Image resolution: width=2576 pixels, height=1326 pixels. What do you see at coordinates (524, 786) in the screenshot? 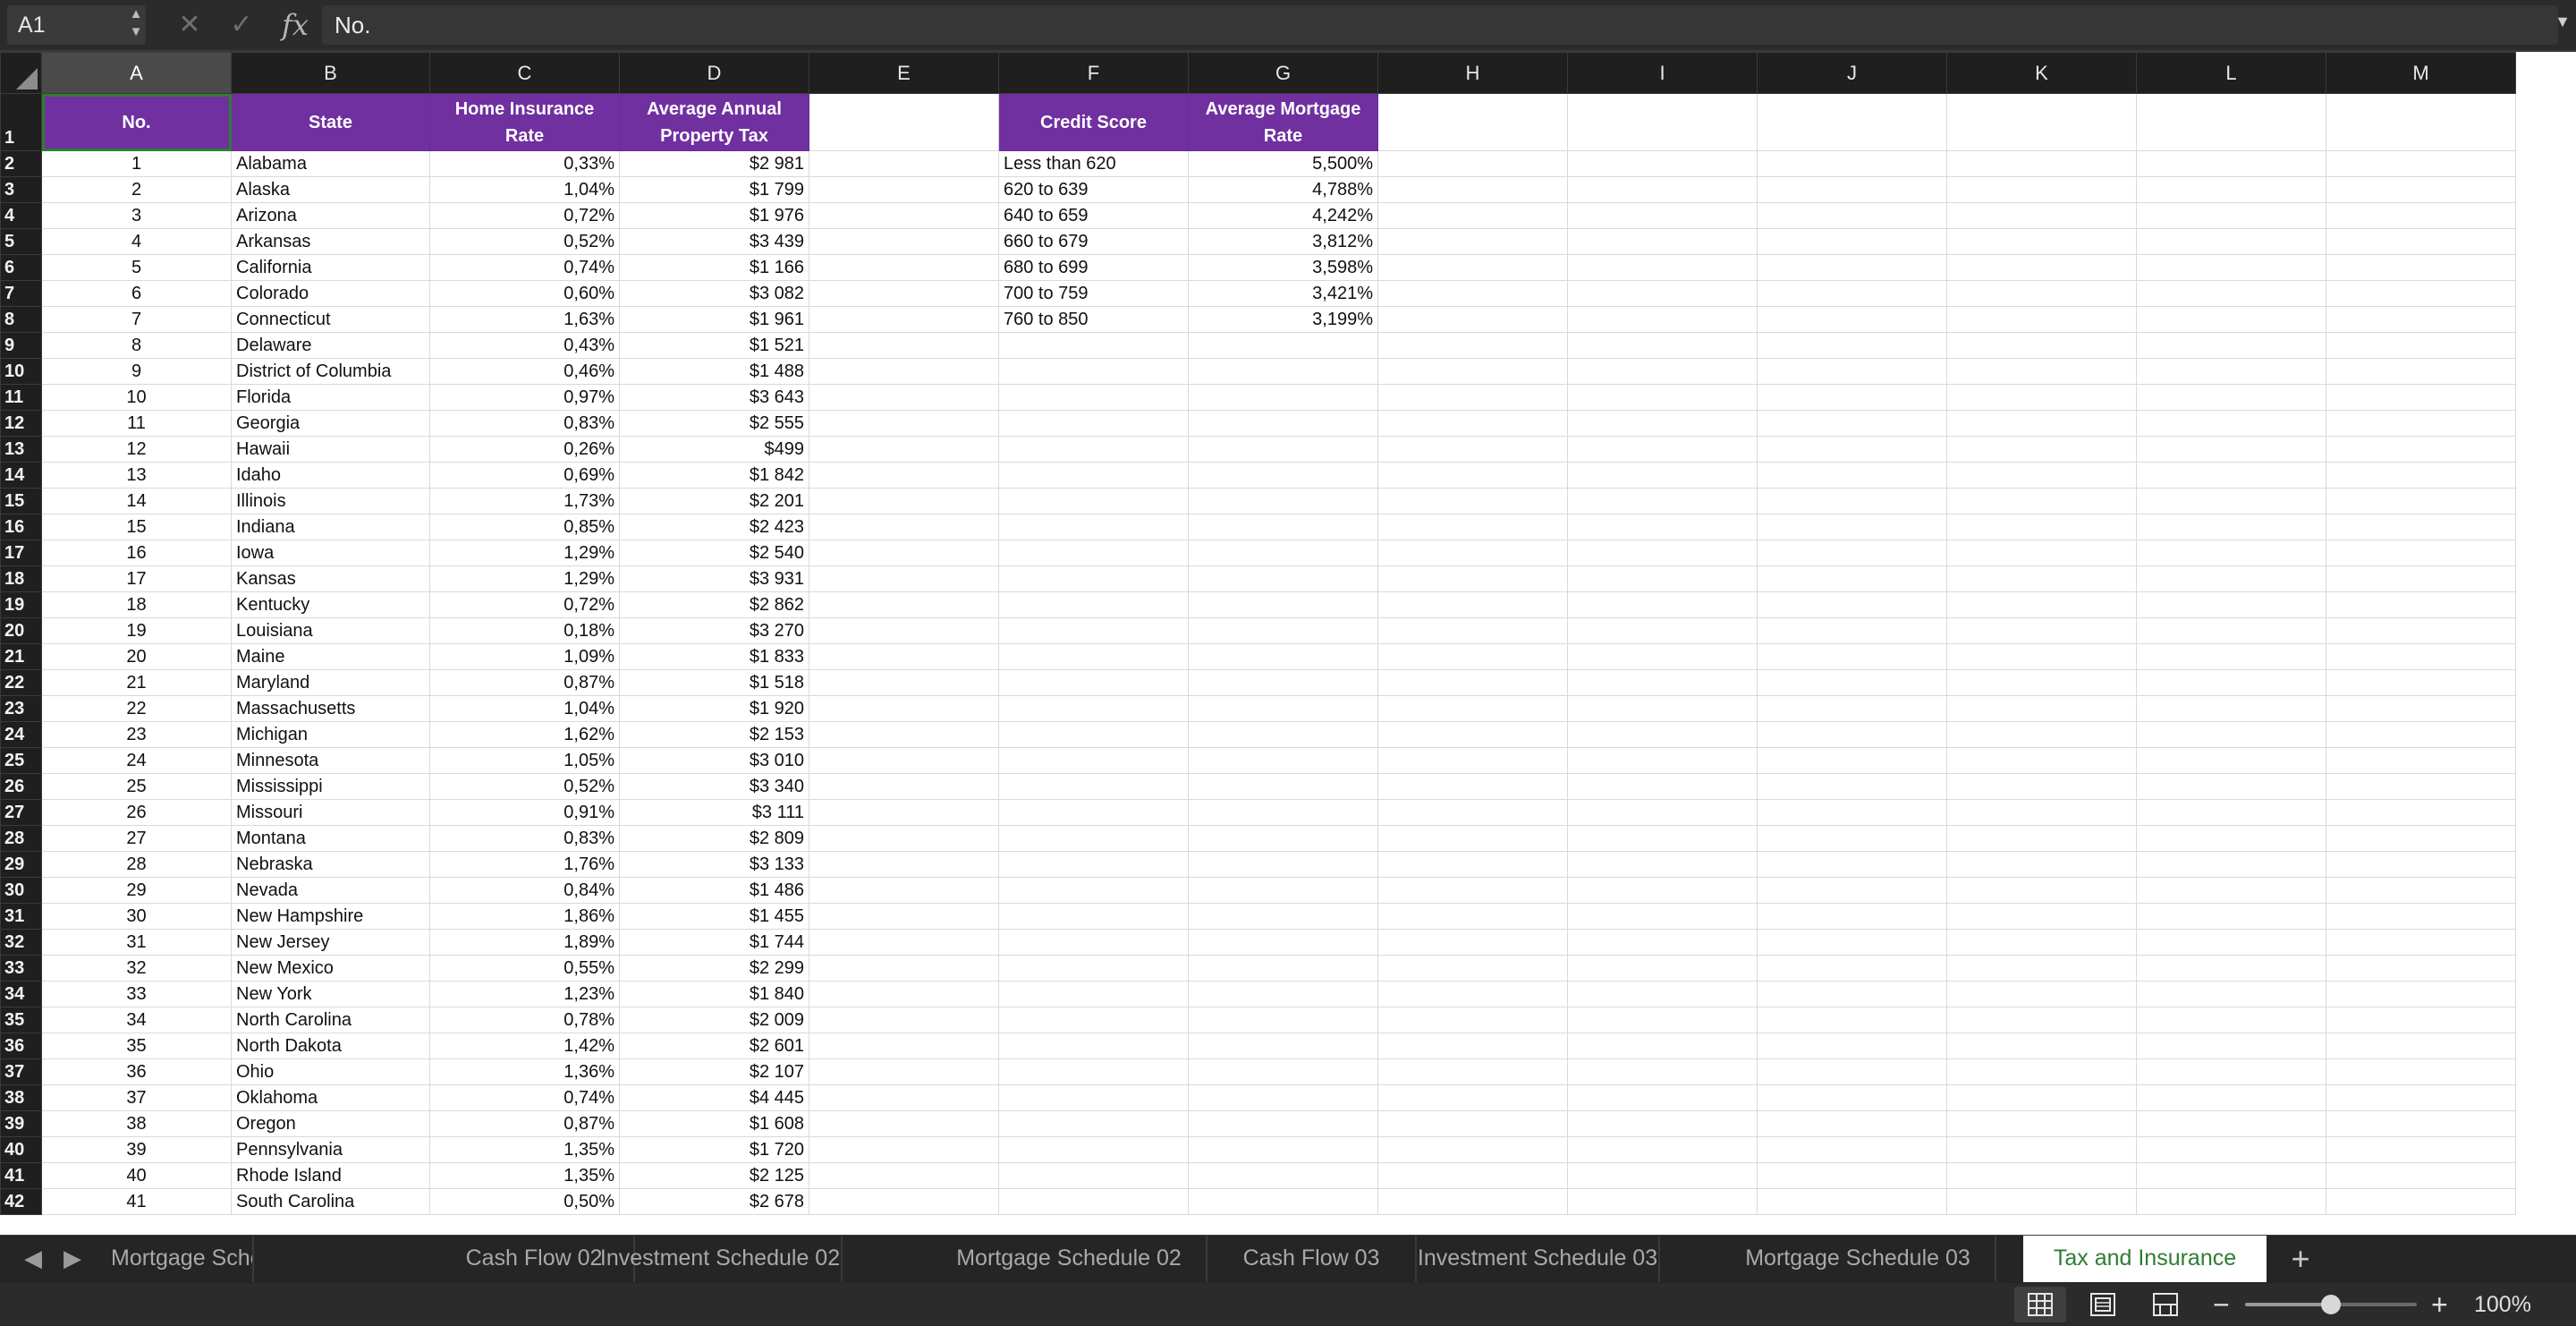
I see `cell-home-insurance-rate: 0,52%` at bounding box center [524, 786].